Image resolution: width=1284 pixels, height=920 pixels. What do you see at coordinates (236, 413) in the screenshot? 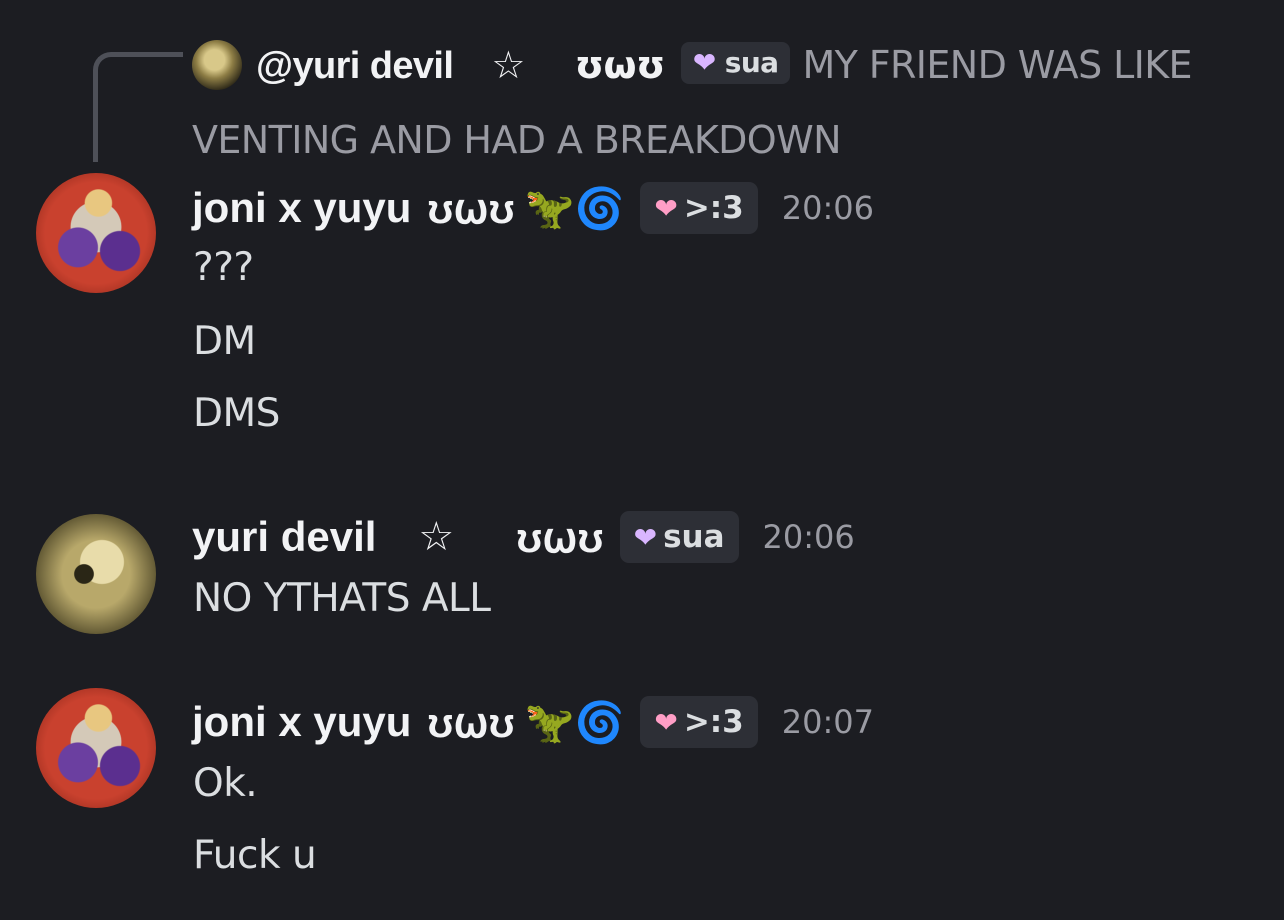
I see `message-text: DMS` at bounding box center [236, 413].